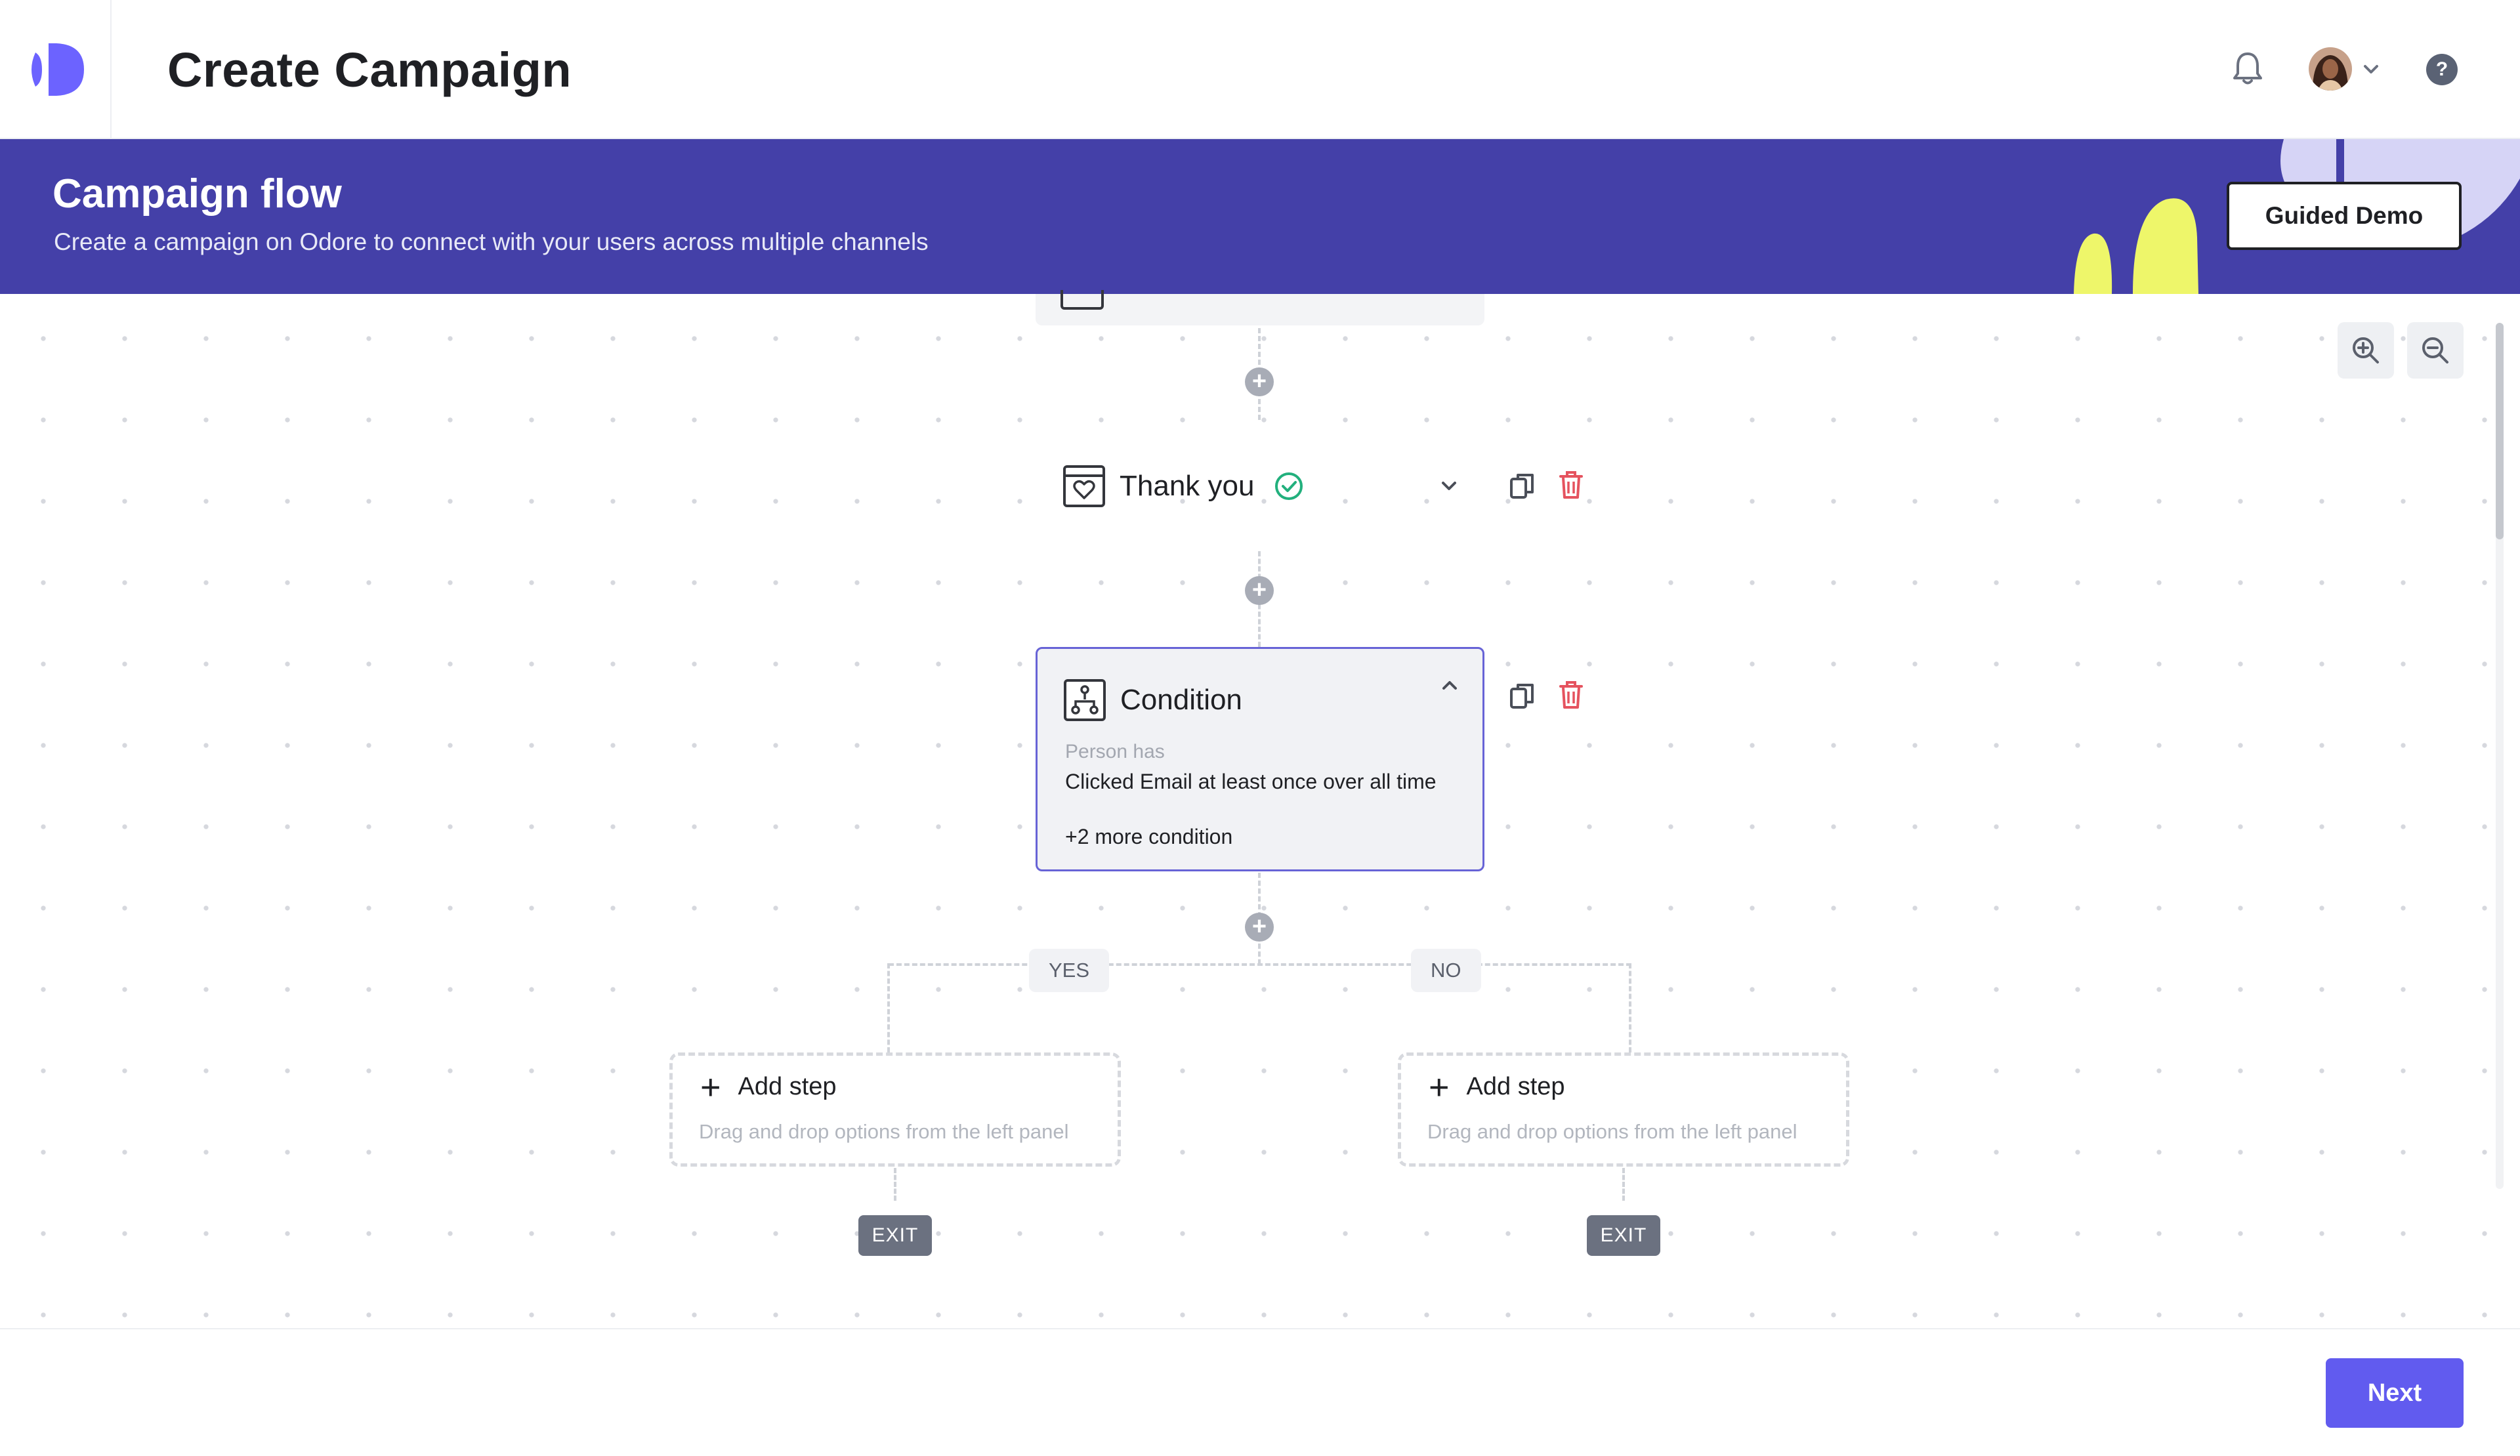 The width and height of the screenshot is (2520, 1456). I want to click on thank-you-title: Thank you, so click(1187, 486).